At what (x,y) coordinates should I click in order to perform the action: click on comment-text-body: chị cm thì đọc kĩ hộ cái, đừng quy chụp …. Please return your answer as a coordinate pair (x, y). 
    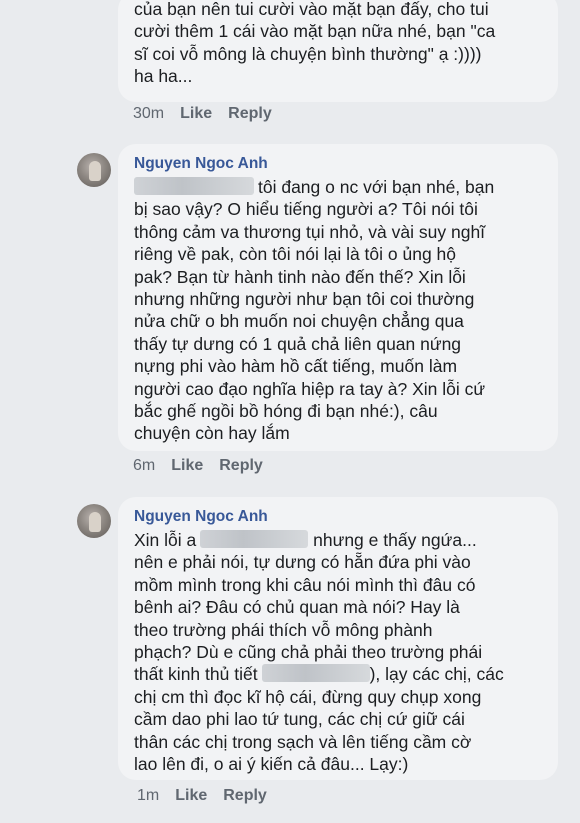
    Looking at the image, I should click on (308, 730).